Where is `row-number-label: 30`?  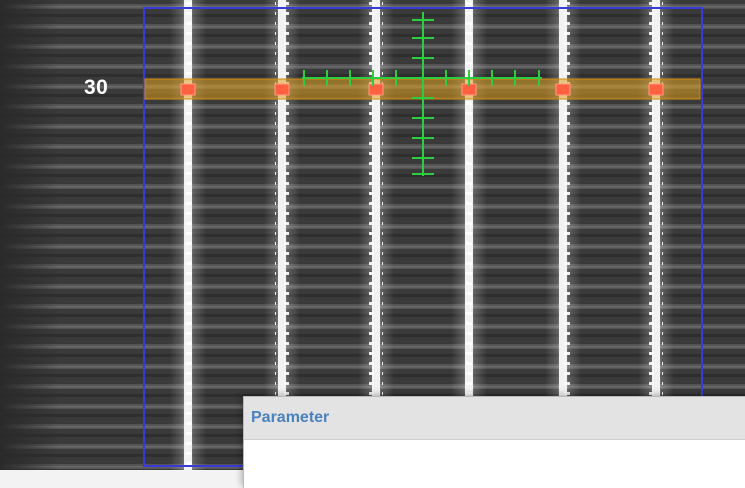 row-number-label: 30 is located at coordinates (96, 87).